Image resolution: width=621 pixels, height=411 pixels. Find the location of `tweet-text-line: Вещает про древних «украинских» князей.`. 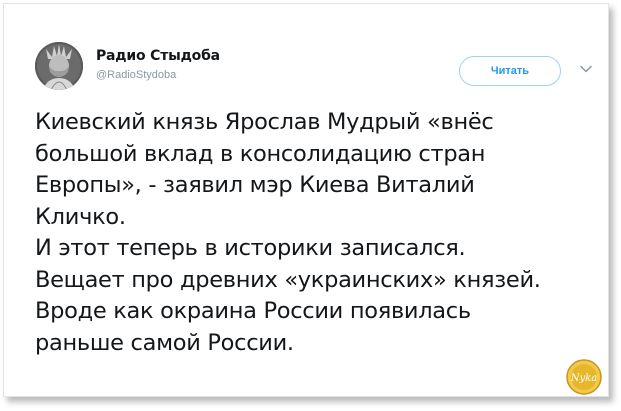

tweet-text-line: Вещает про древних «украинских» князей. is located at coordinates (288, 279).